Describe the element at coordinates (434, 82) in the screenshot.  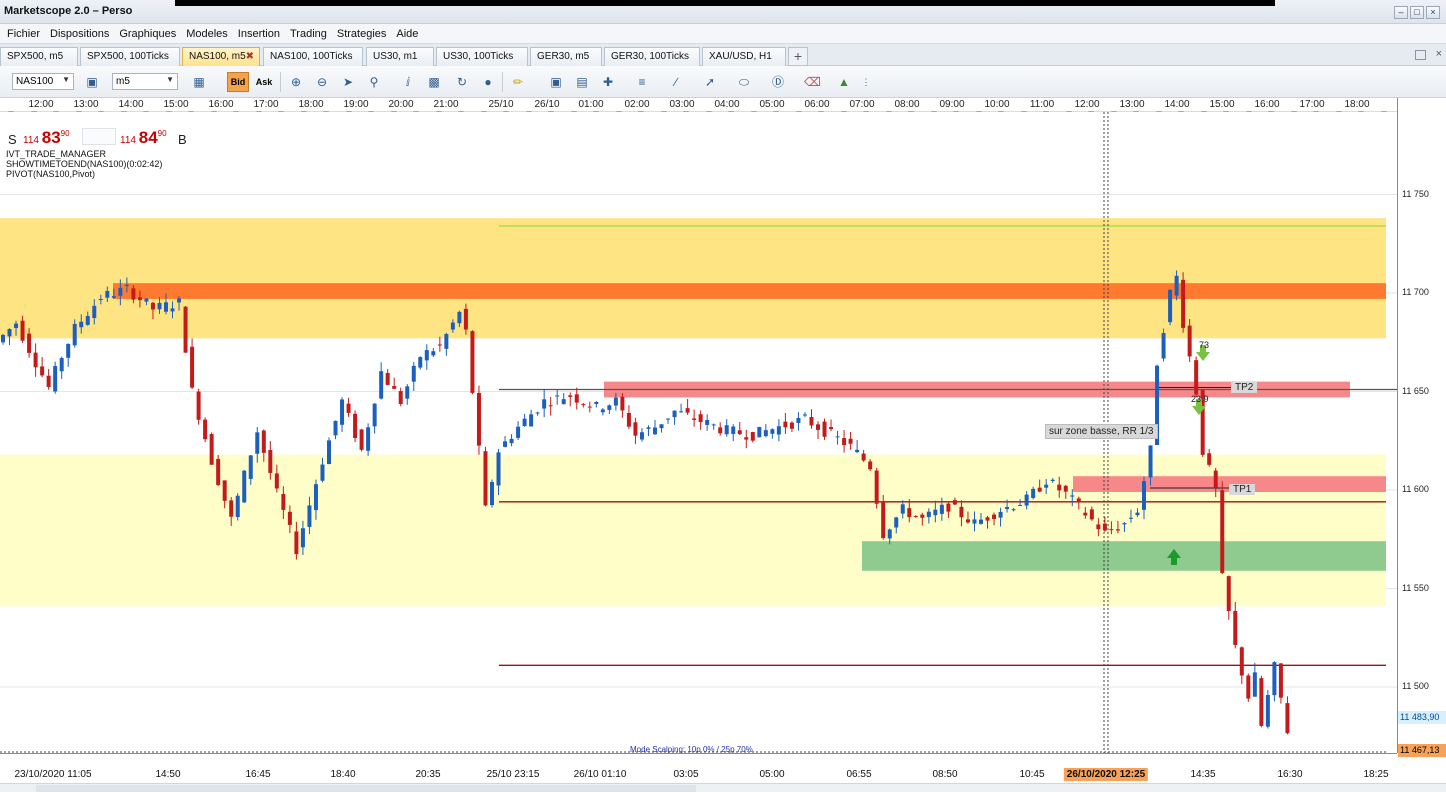
I see `image-icon: ▩` at that location.